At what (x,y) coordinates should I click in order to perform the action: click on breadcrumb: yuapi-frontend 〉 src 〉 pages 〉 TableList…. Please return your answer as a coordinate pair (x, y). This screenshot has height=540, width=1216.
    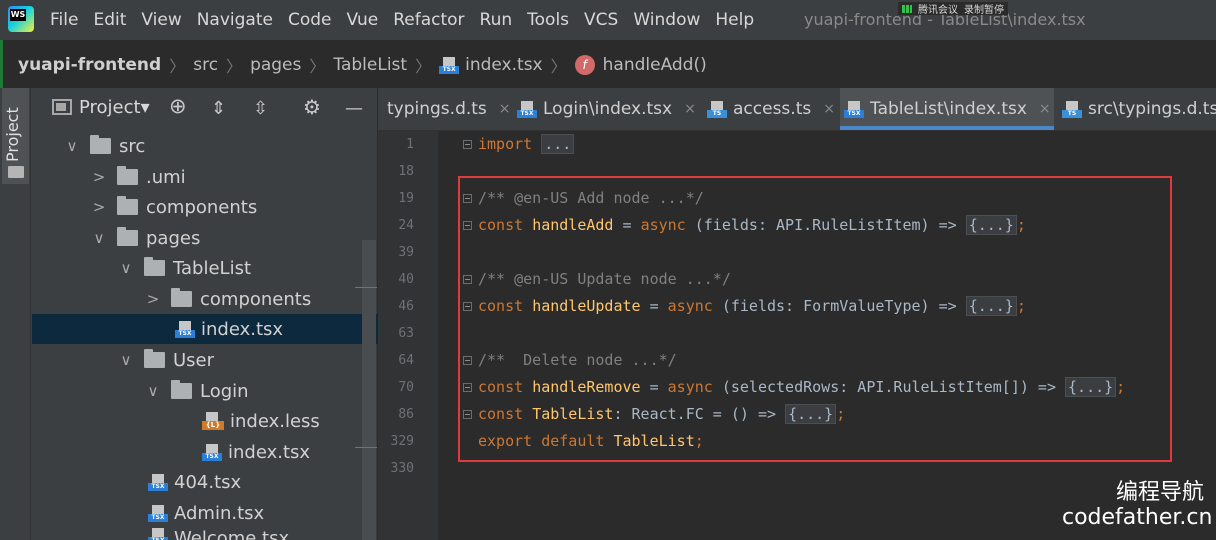
    Looking at the image, I should click on (608, 65).